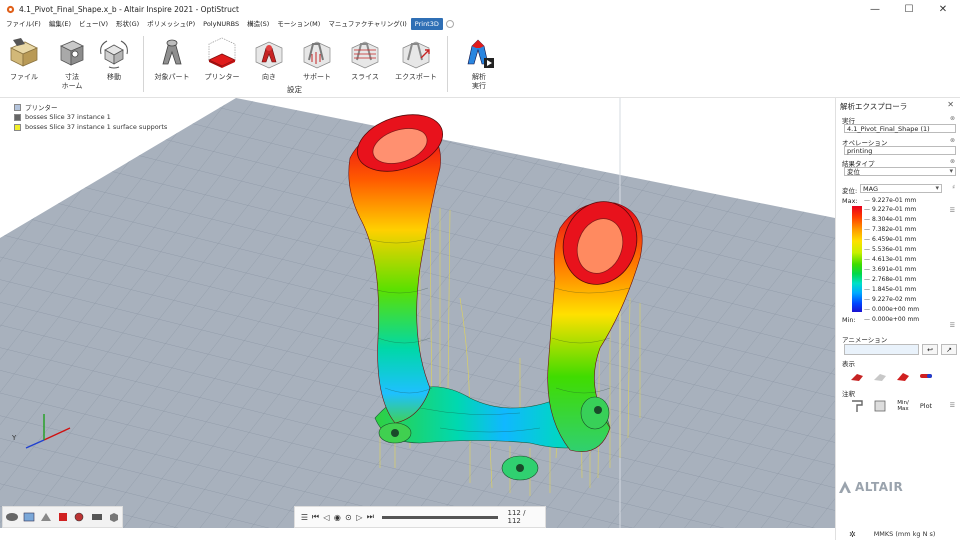 The width and height of the screenshot is (960, 540). I want to click on result-type-settings-icon: ⊗, so click(952, 161).